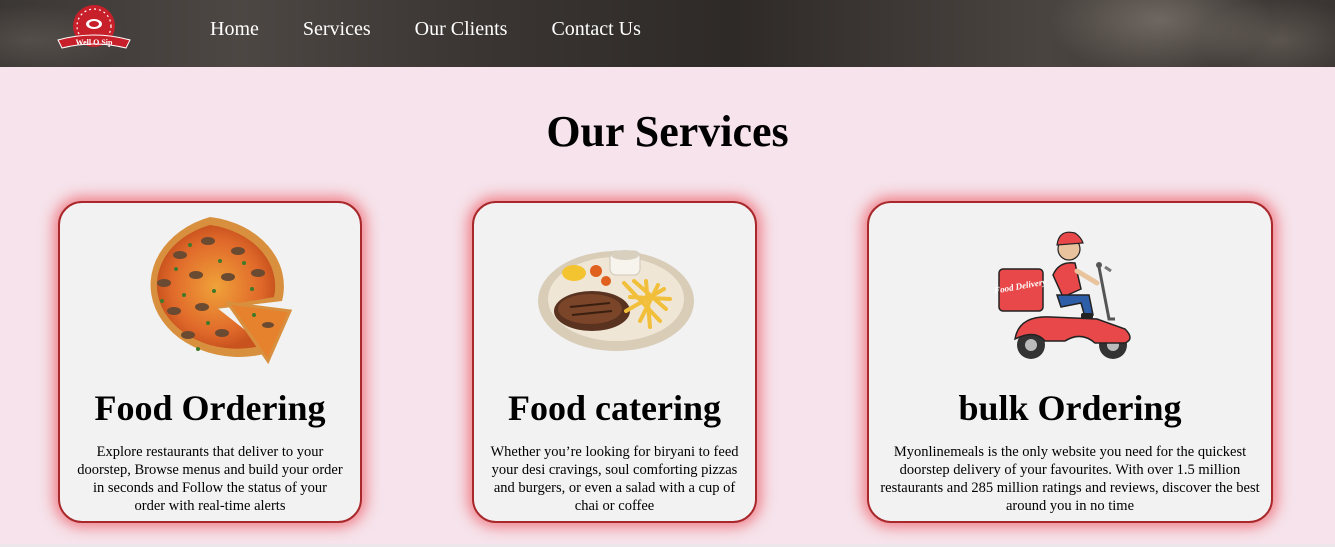 The image size is (1335, 547). What do you see at coordinates (210, 408) in the screenshot?
I see `card-title: Food Ordering` at bounding box center [210, 408].